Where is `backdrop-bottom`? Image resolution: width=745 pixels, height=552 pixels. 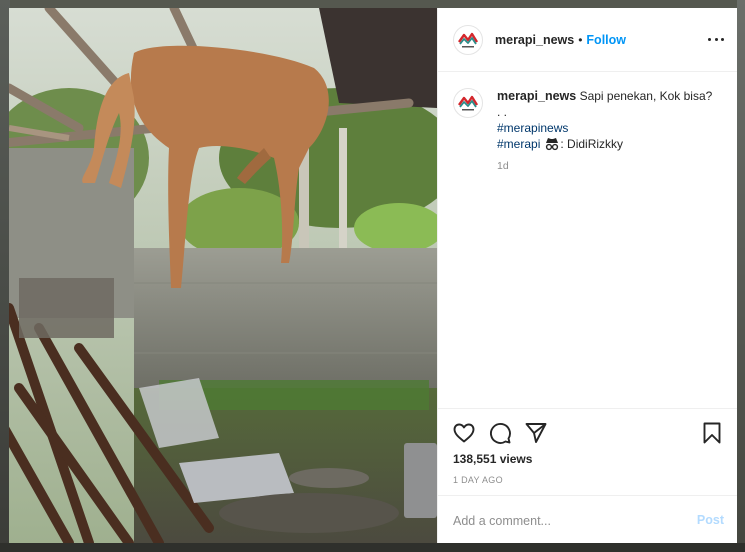 backdrop-bottom is located at coordinates (372, 547).